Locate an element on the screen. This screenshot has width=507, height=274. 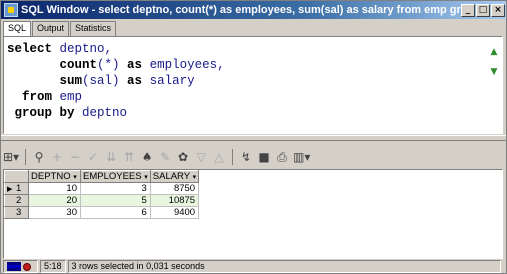
table-row: ▶ 1 10 3 8750 is located at coordinates (102, 188).